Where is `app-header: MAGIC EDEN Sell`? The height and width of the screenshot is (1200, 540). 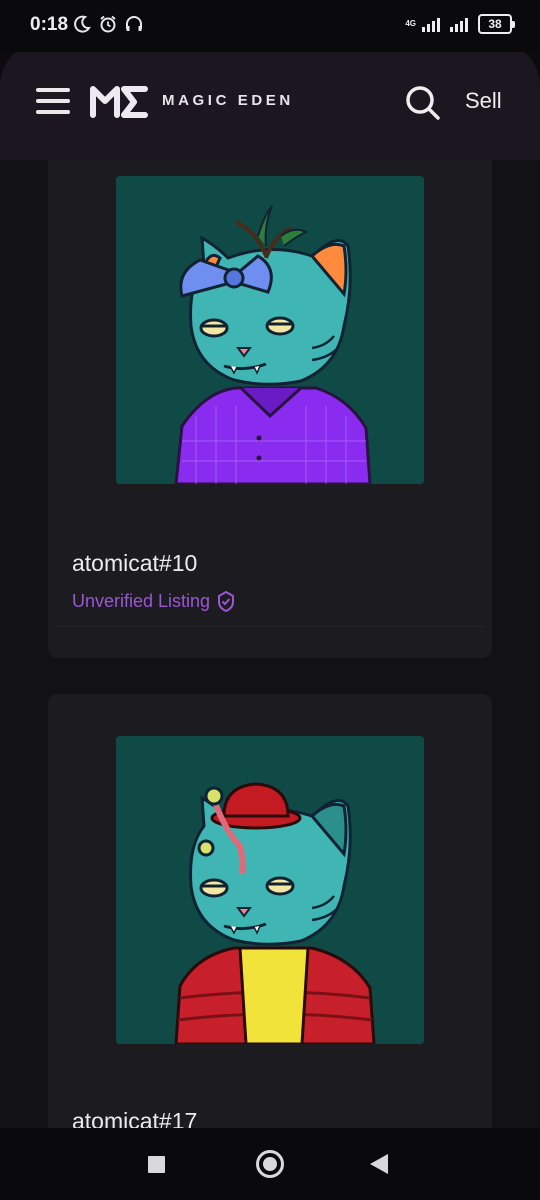 app-header: MAGIC EDEN Sell is located at coordinates (270, 101).